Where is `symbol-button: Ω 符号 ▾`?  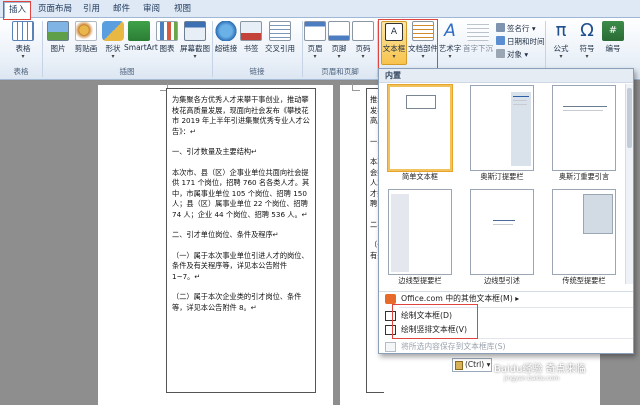 symbol-button: Ω 符号 ▾ is located at coordinates (587, 40).